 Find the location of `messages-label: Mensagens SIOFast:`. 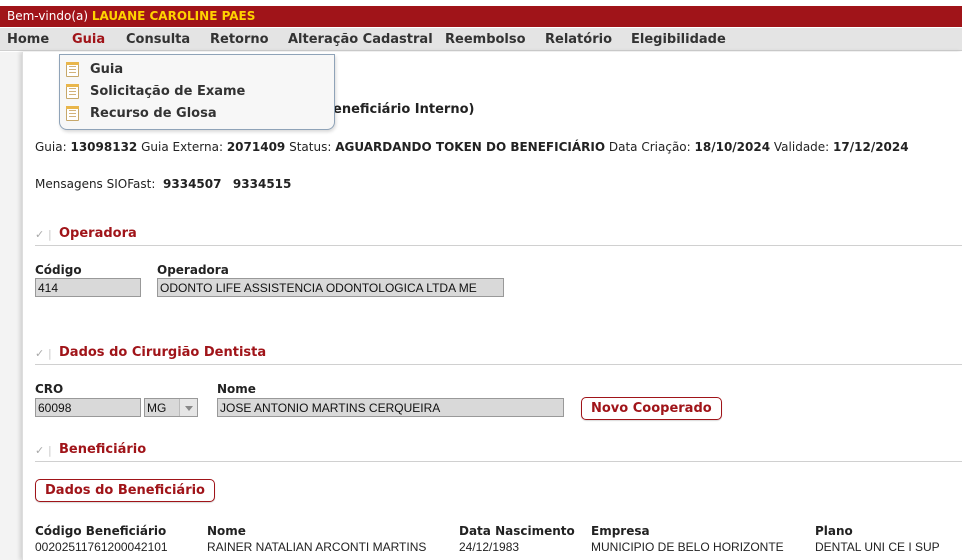

messages-label: Mensagens SIOFast: is located at coordinates (95, 184).